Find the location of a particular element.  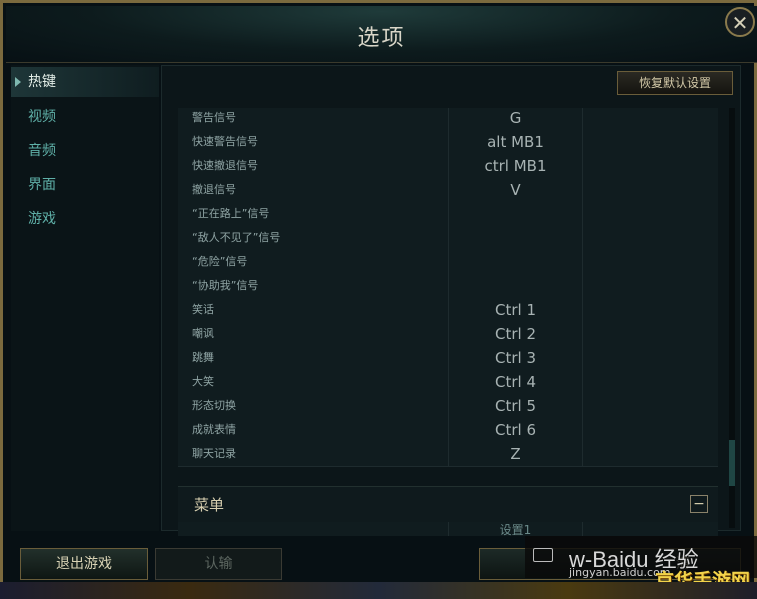

keybind-row: 嘲讽 Ctrl 2 is located at coordinates (448, 334).